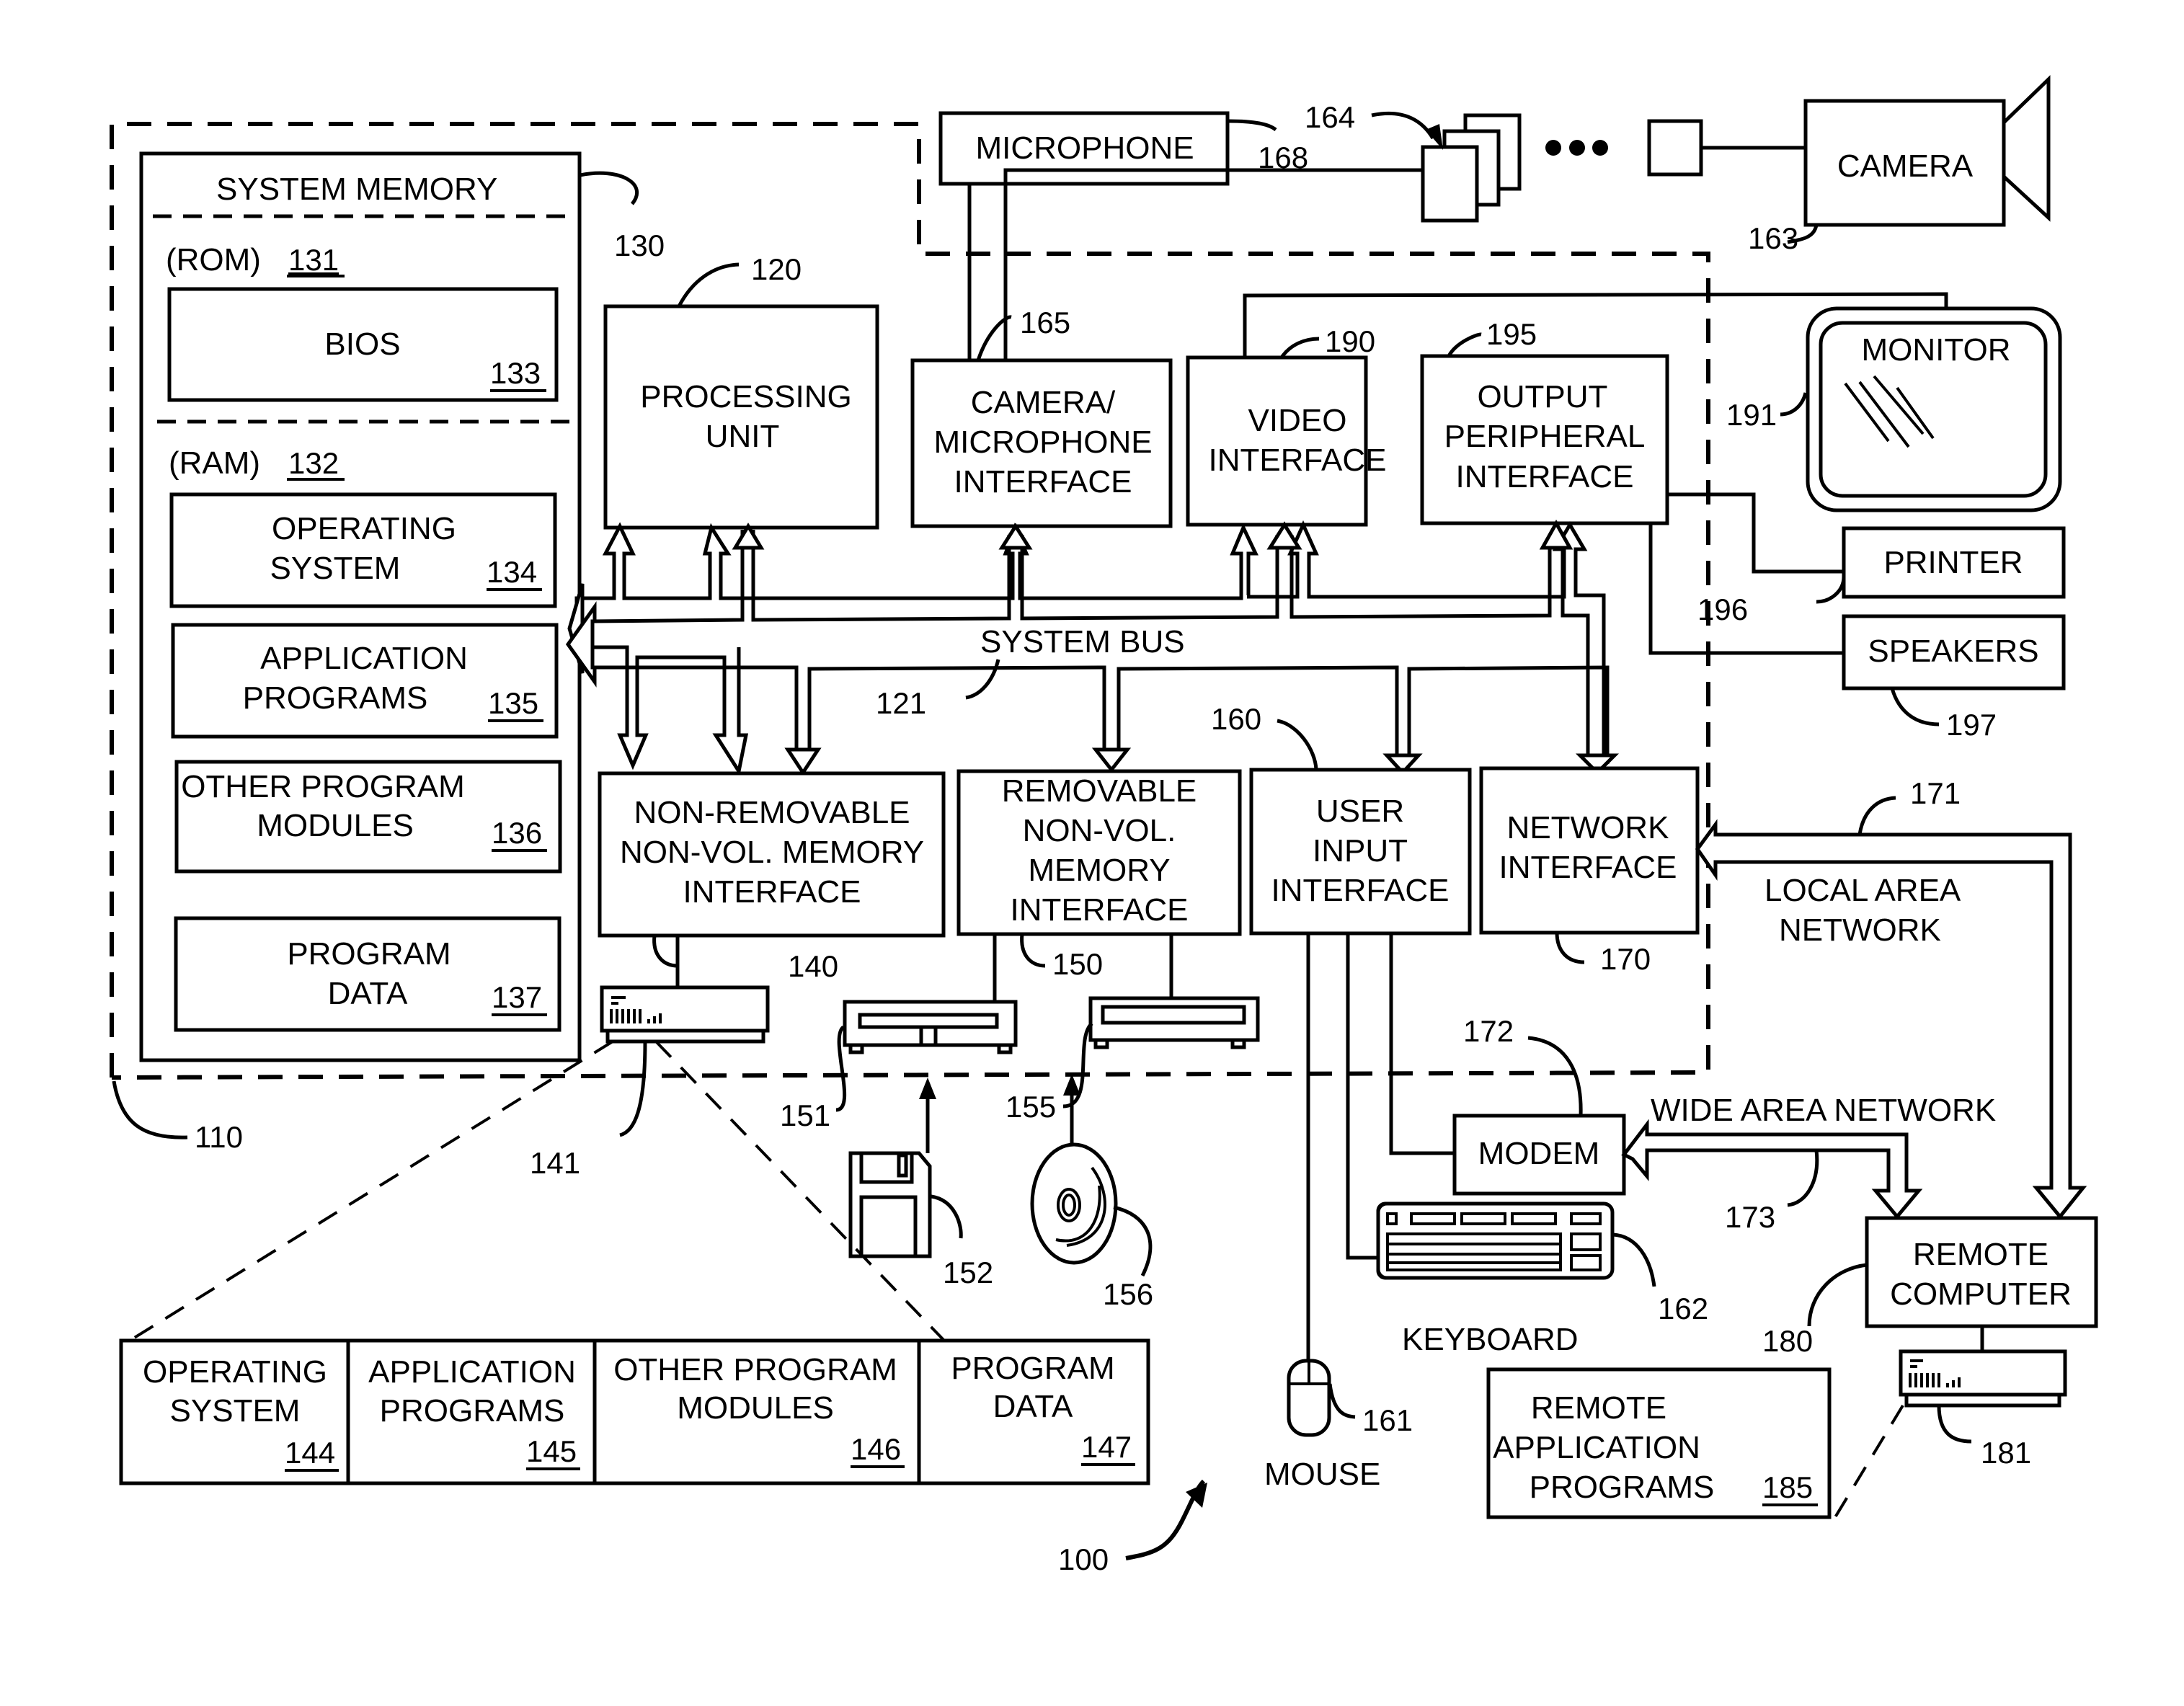  I want to click on computer-ref: 110, so click(219, 1137).